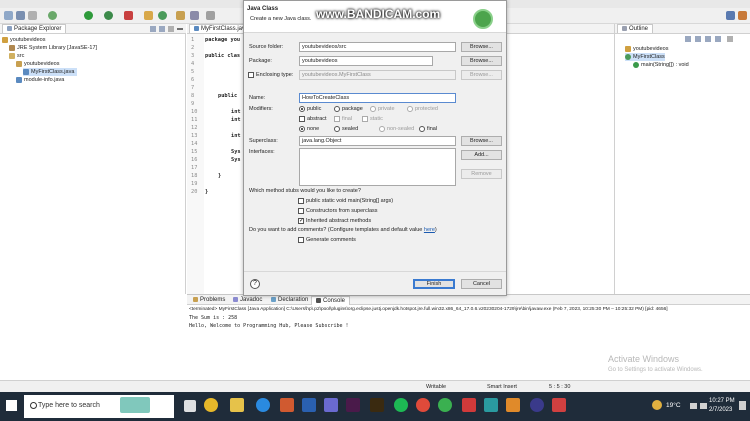  I want to click on modifier-none-radio, so click(302, 129).